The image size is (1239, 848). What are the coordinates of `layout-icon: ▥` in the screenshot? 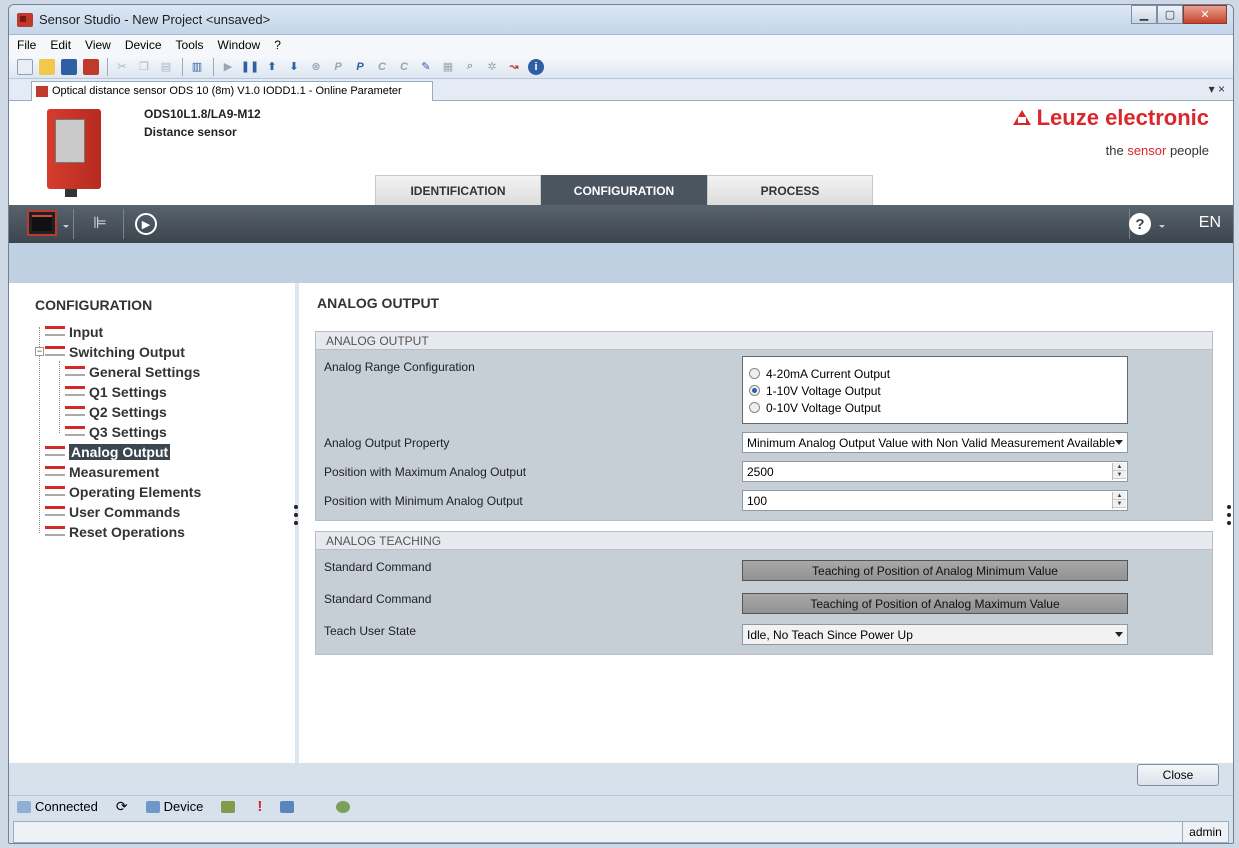 It's located at (197, 67).